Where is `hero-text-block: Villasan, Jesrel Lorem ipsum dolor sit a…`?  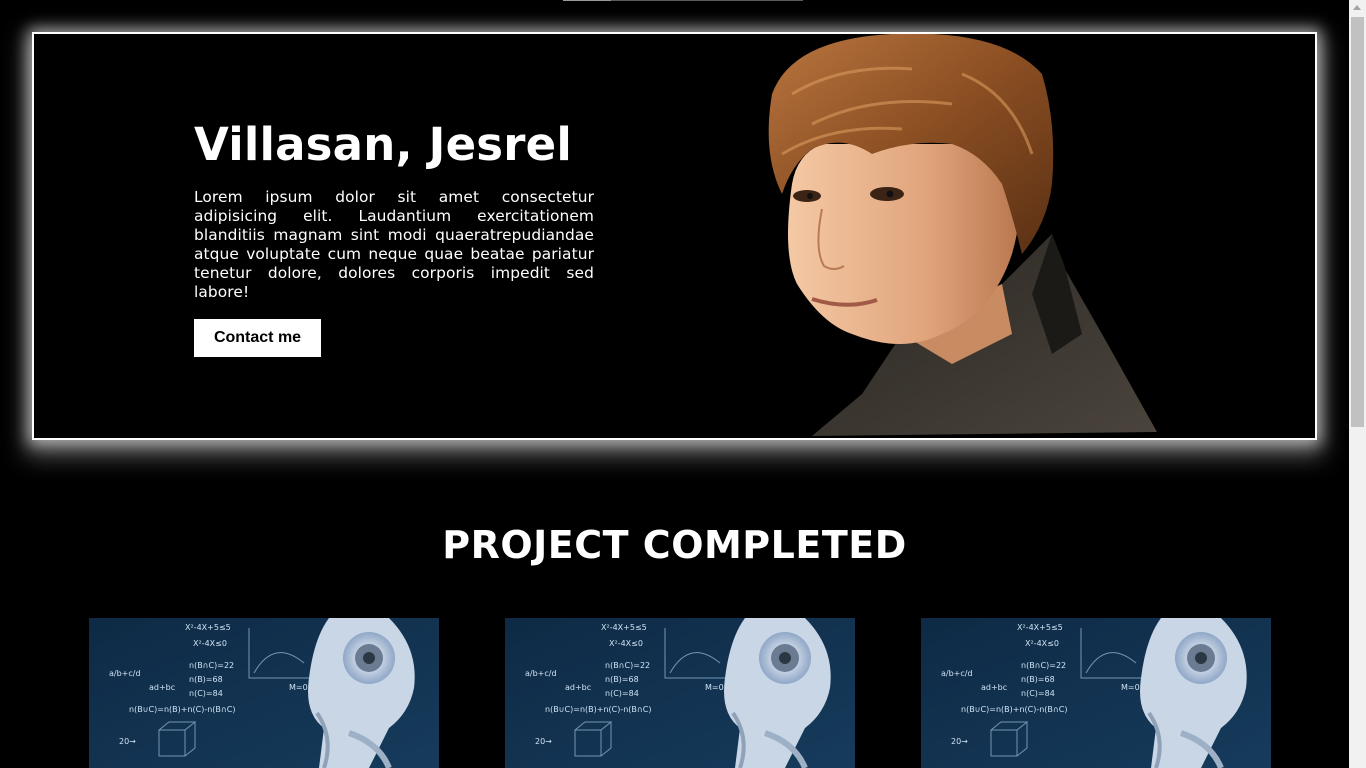
hero-text-block: Villasan, Jesrel Lorem ipsum dolor sit a… is located at coordinates (394, 237).